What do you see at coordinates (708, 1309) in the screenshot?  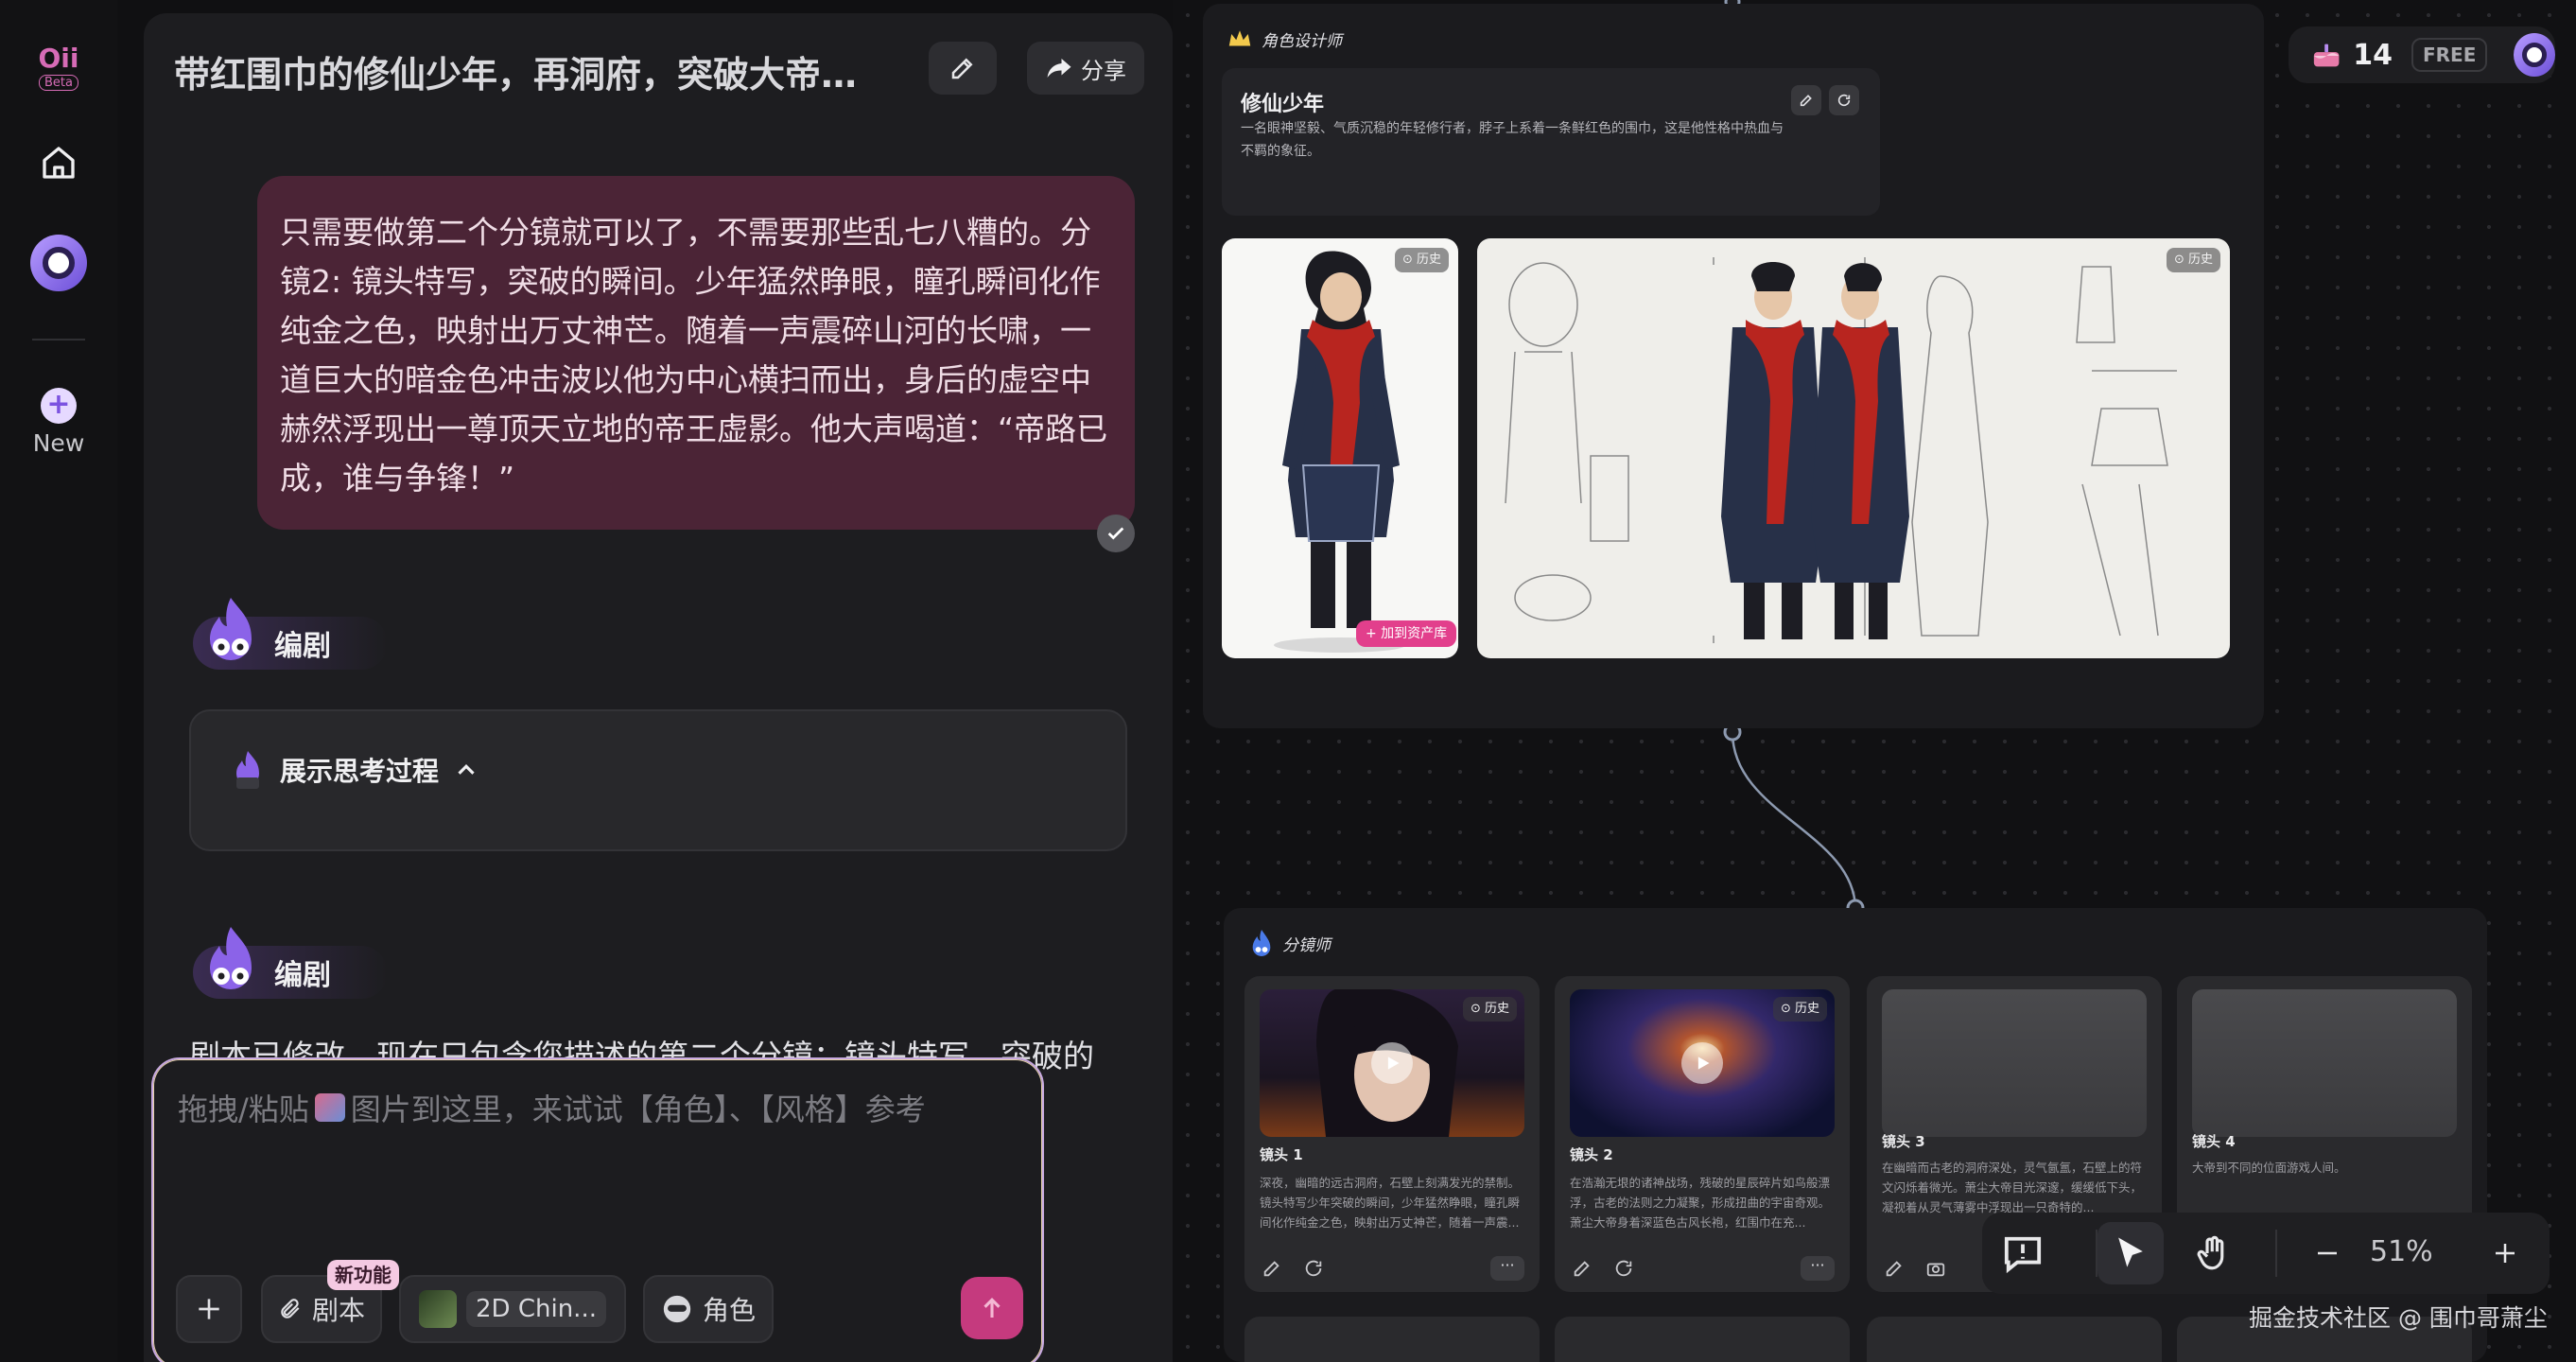 I see `character-button: 角色` at bounding box center [708, 1309].